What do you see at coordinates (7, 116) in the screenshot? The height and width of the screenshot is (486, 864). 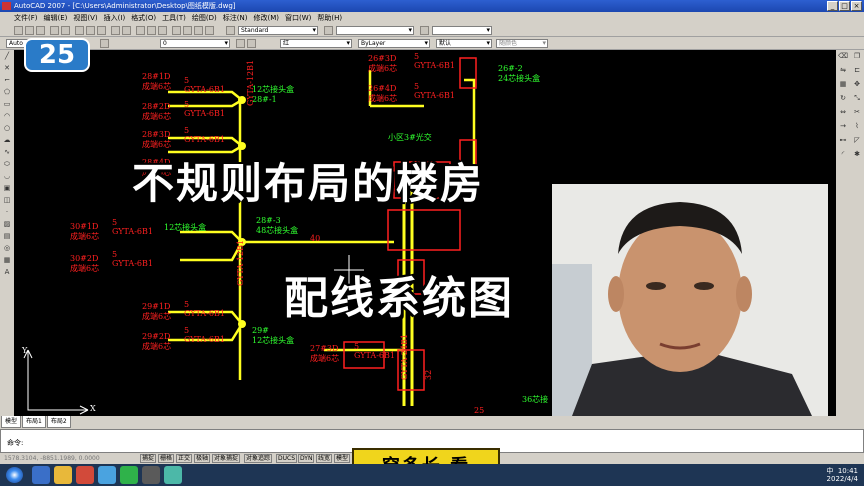 I see `arc-icon: ◠` at bounding box center [7, 116].